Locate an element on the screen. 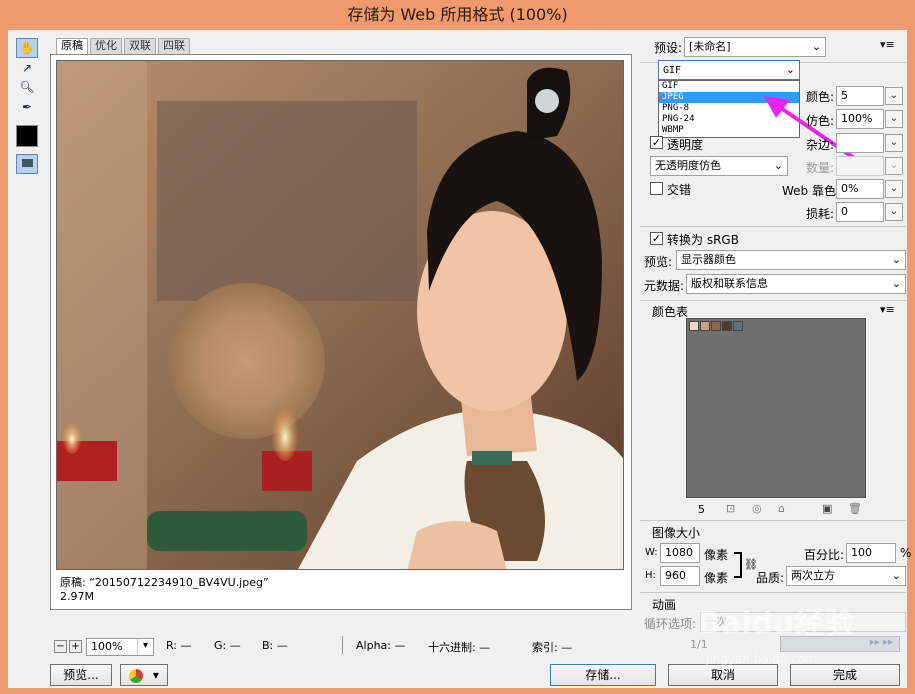 This screenshot has width=915, height=694. interlaced-checkbox is located at coordinates (656, 188).